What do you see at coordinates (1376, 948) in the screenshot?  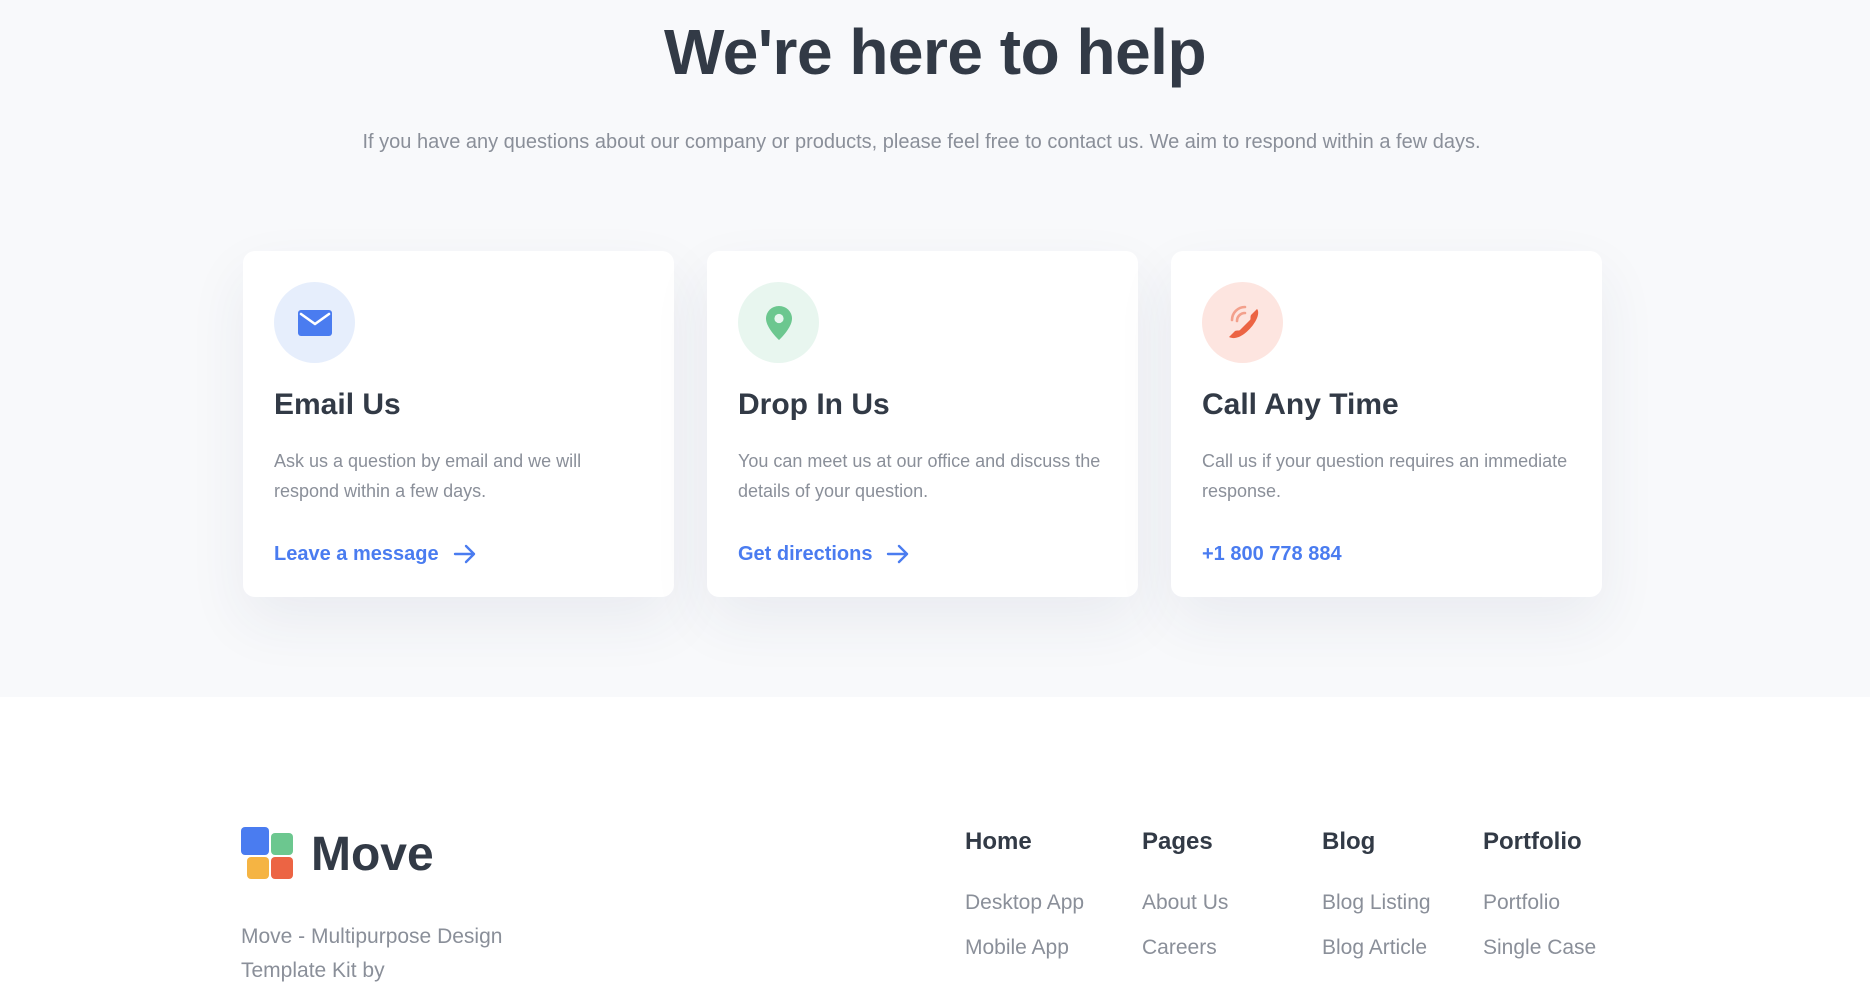 I see `footer-link-blog-article: Blog Article` at bounding box center [1376, 948].